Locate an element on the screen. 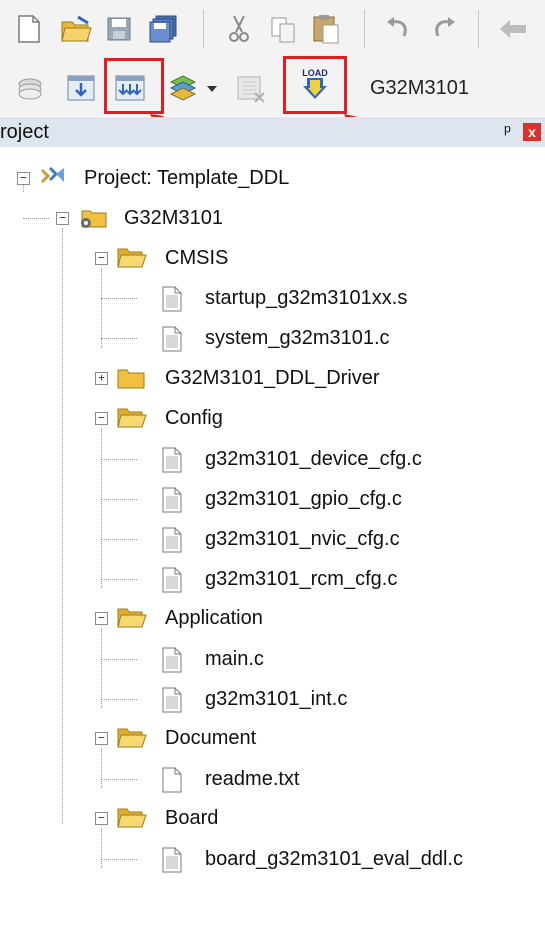  tree-file-label: readme.txt is located at coordinates (252, 779).